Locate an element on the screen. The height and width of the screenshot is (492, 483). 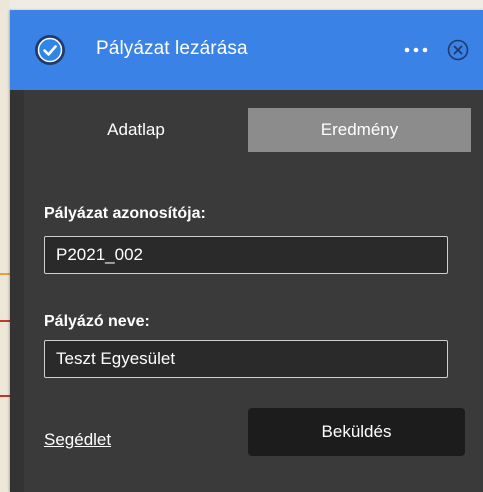
map-background is located at coordinates (5, 246).